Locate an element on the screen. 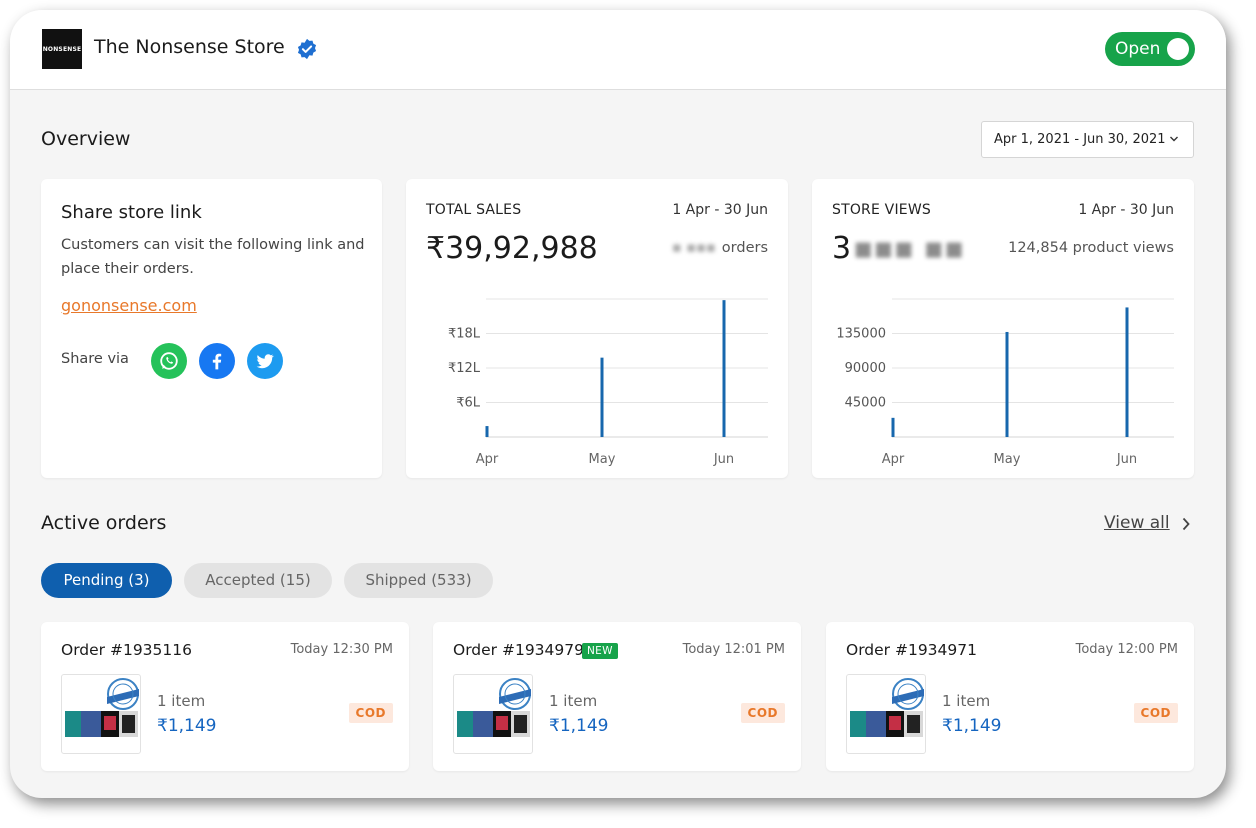 The width and height of the screenshot is (1256, 828). twitter-share-button is located at coordinates (265, 361).